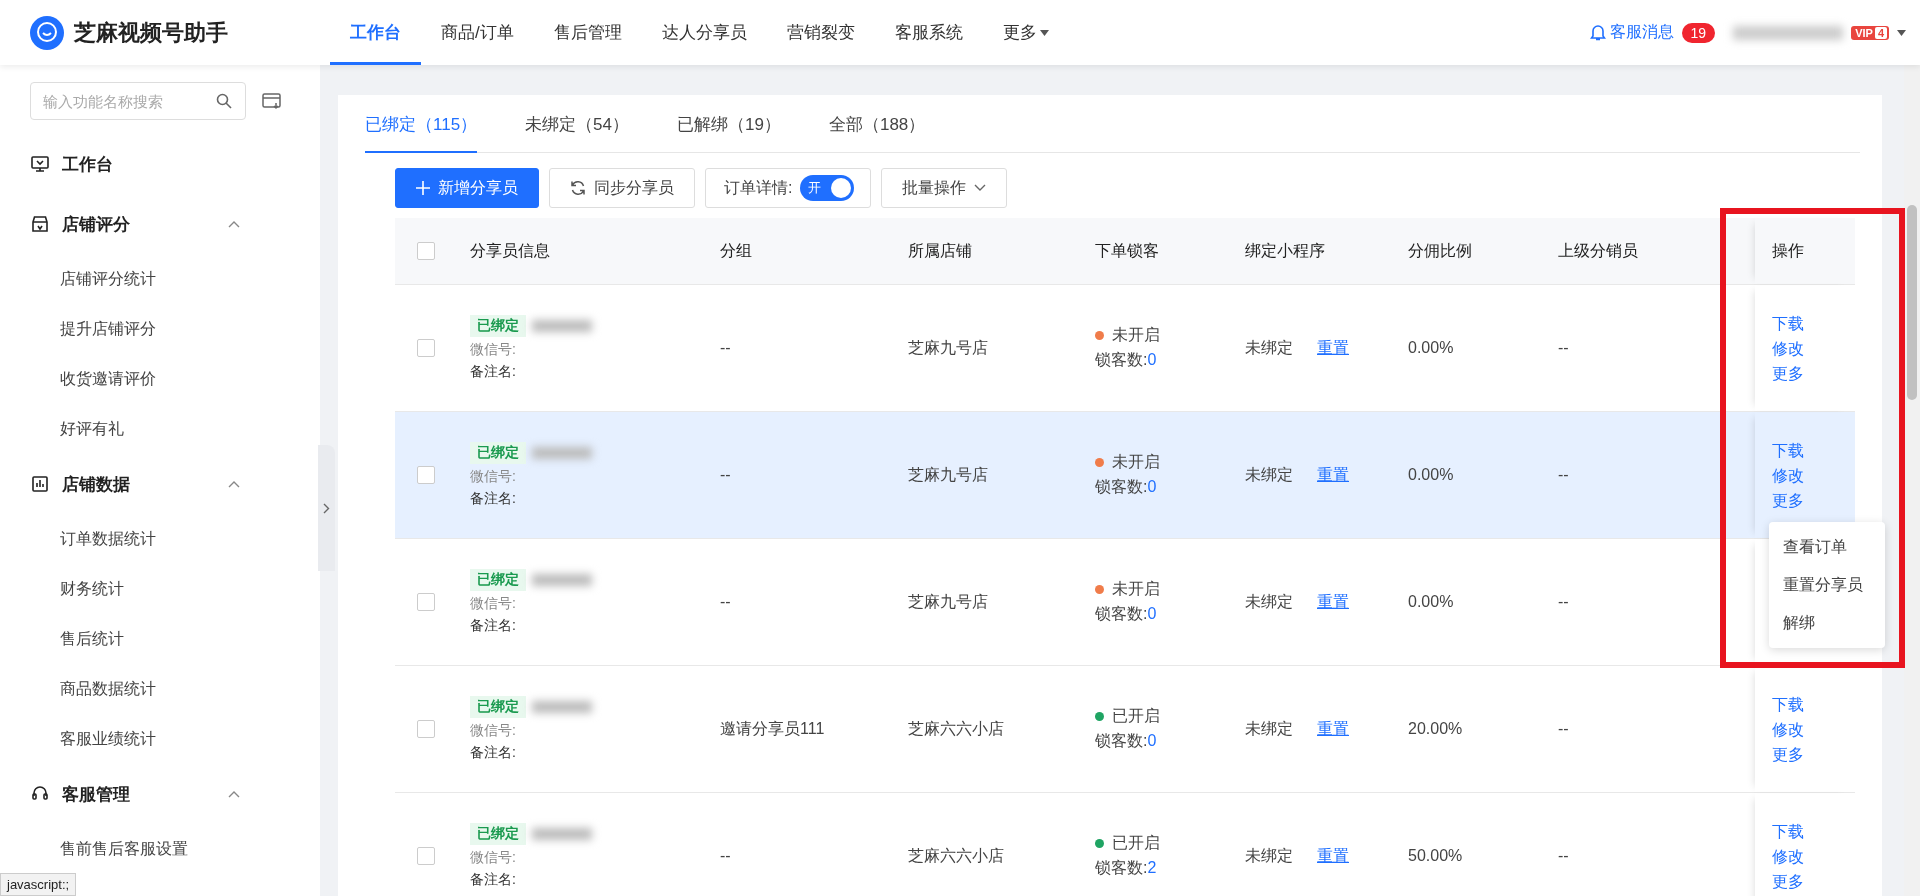 The width and height of the screenshot is (1920, 896). What do you see at coordinates (1788, 250) in the screenshot?
I see `column-header: 操作` at bounding box center [1788, 250].